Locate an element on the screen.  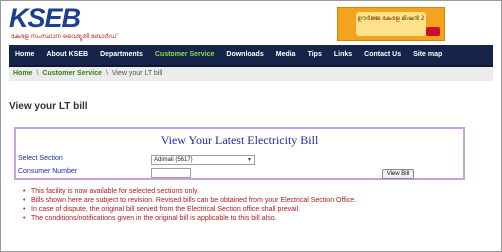
section-select-value: Adimali (5617) is located at coordinates (173, 160).